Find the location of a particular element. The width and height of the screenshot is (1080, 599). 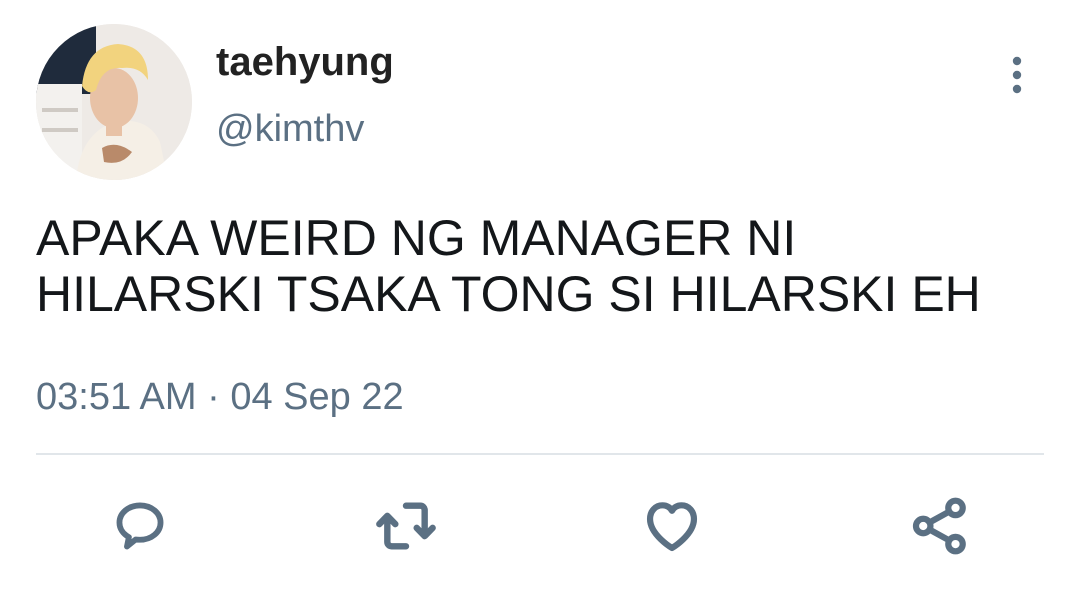

avatar-image is located at coordinates (114, 102).